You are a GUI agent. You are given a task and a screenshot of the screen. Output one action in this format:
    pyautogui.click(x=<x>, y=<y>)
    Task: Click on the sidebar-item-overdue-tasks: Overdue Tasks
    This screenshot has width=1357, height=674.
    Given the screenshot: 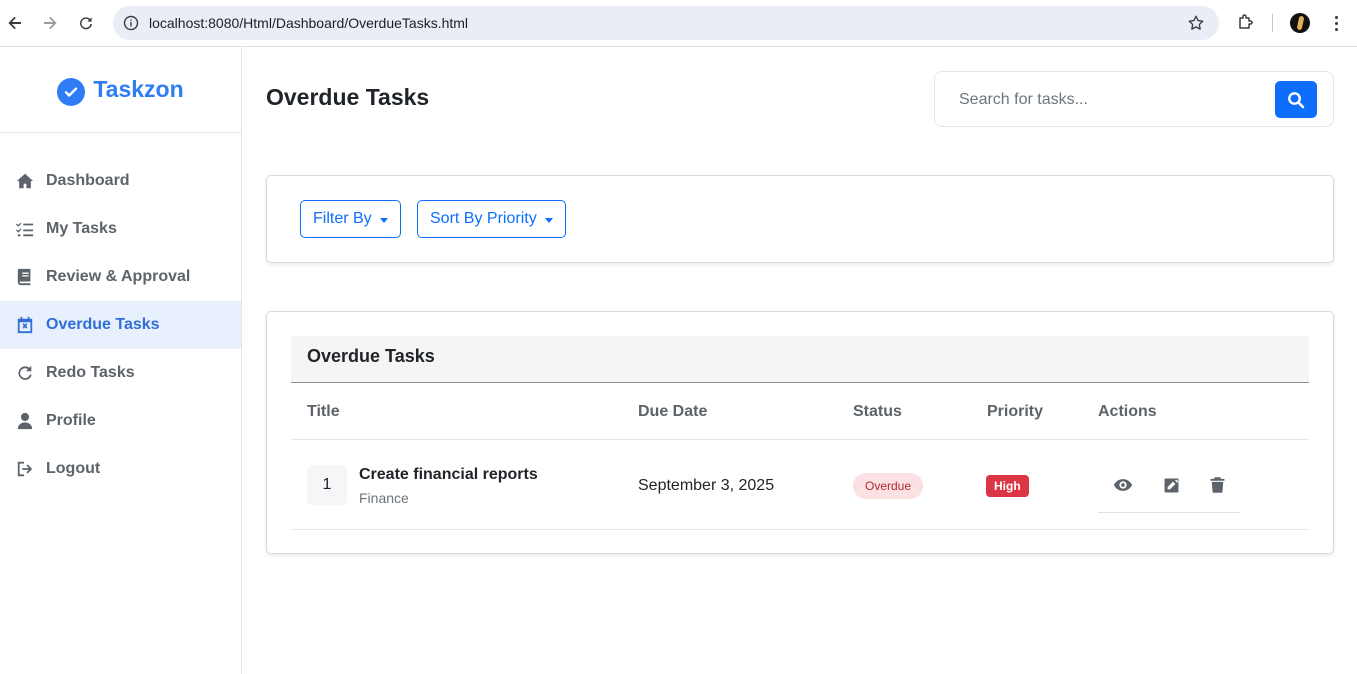 What is the action you would take?
    pyautogui.click(x=120, y=325)
    